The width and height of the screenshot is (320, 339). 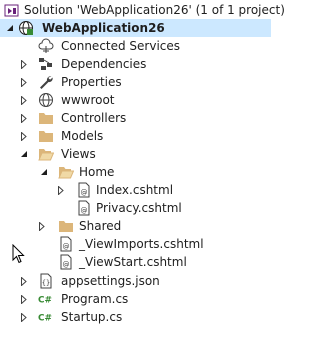 What do you see at coordinates (88, 100) in the screenshot?
I see `tree-label: wwwroot` at bounding box center [88, 100].